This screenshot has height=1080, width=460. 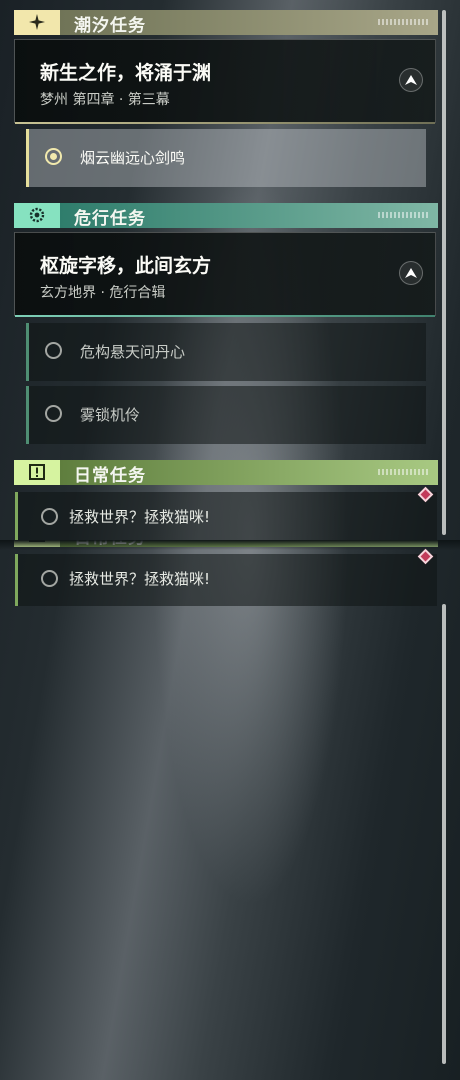 What do you see at coordinates (225, 81) in the screenshot?
I see `quest-card-tide: 新生之作，将涌于渊 梦州 第四章 · 第三幕` at bounding box center [225, 81].